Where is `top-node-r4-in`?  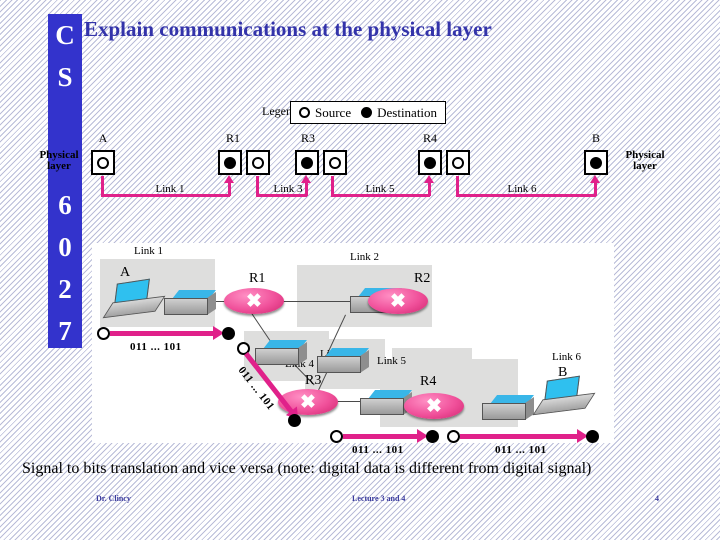 top-node-r4-in is located at coordinates (430, 162).